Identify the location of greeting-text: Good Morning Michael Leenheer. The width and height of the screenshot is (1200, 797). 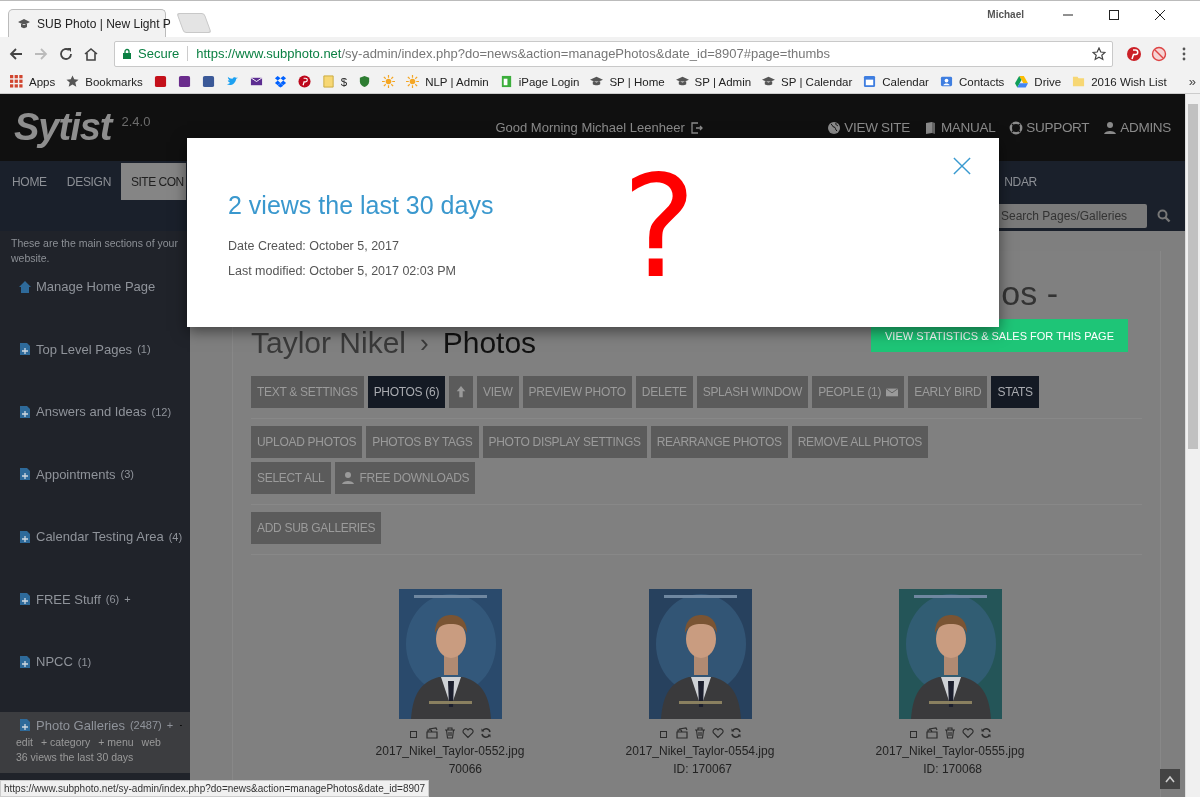
(590, 127).